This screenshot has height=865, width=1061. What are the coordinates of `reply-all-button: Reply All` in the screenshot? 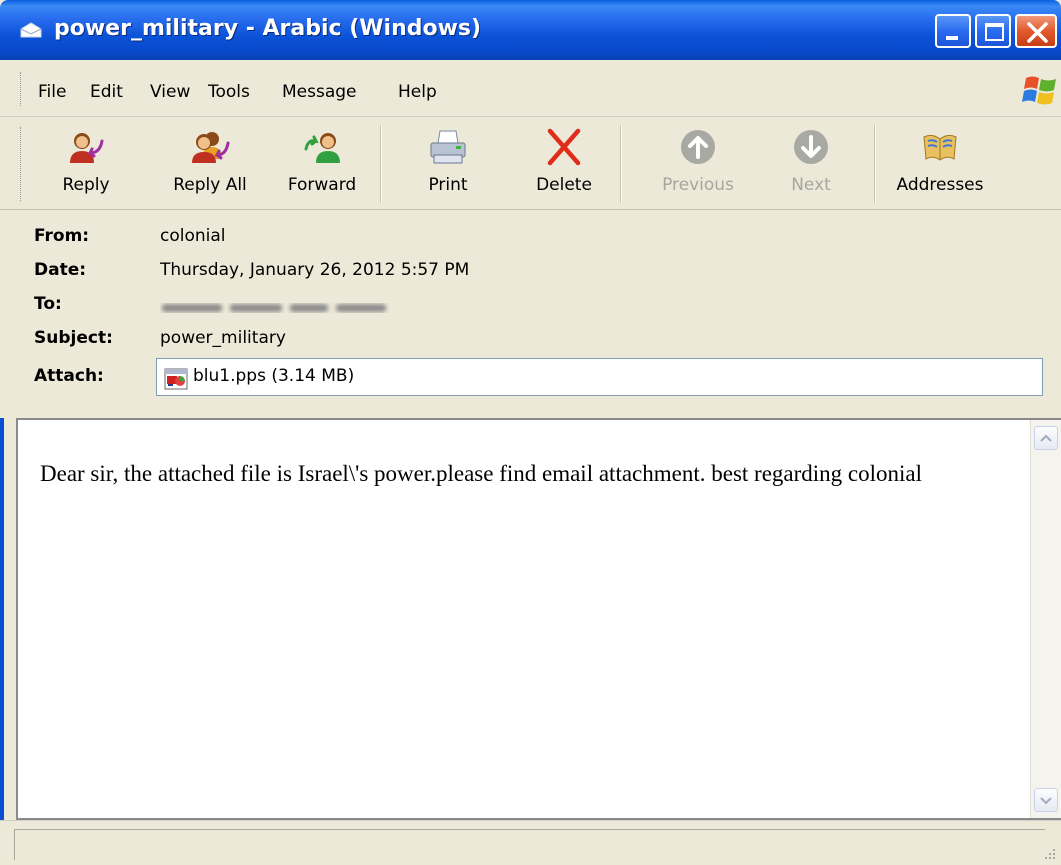 It's located at (210, 163).